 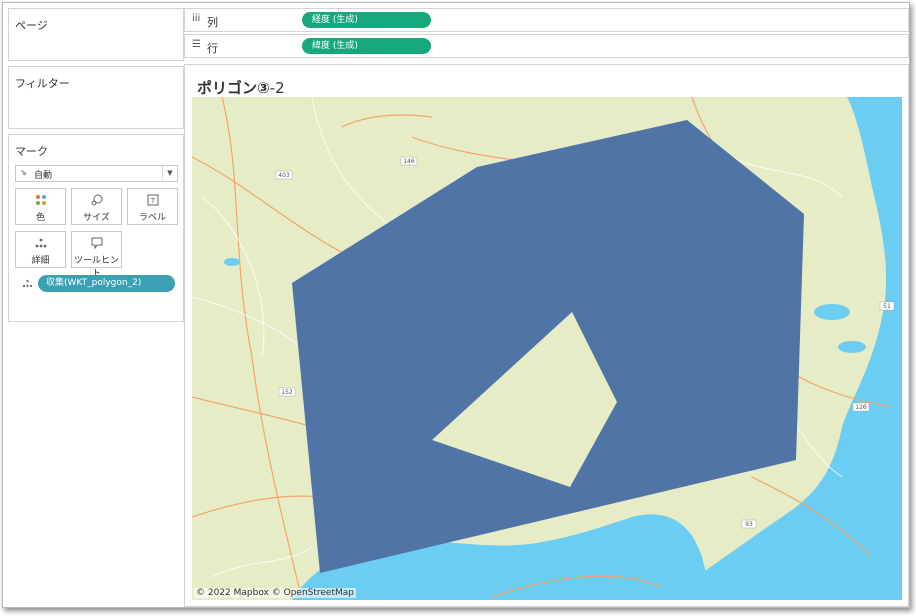 What do you see at coordinates (96, 200) in the screenshot?
I see `size-icon` at bounding box center [96, 200].